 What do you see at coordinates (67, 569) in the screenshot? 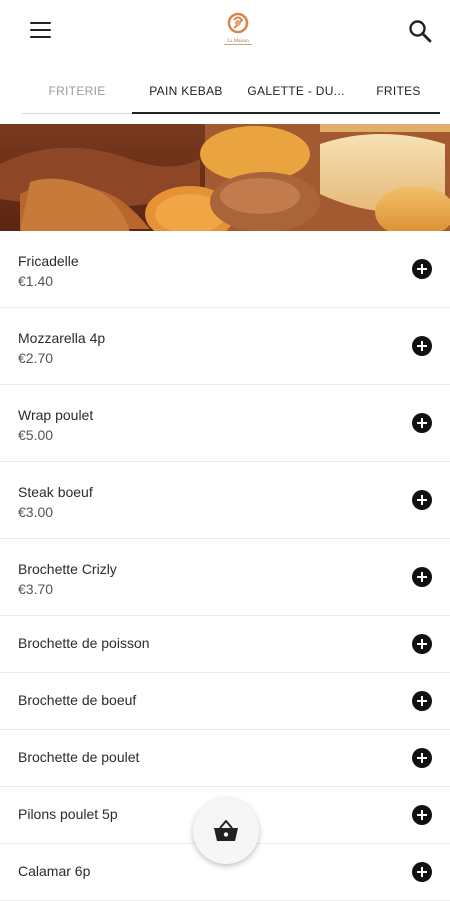
I see `item-name: Brochette Crizly` at bounding box center [67, 569].